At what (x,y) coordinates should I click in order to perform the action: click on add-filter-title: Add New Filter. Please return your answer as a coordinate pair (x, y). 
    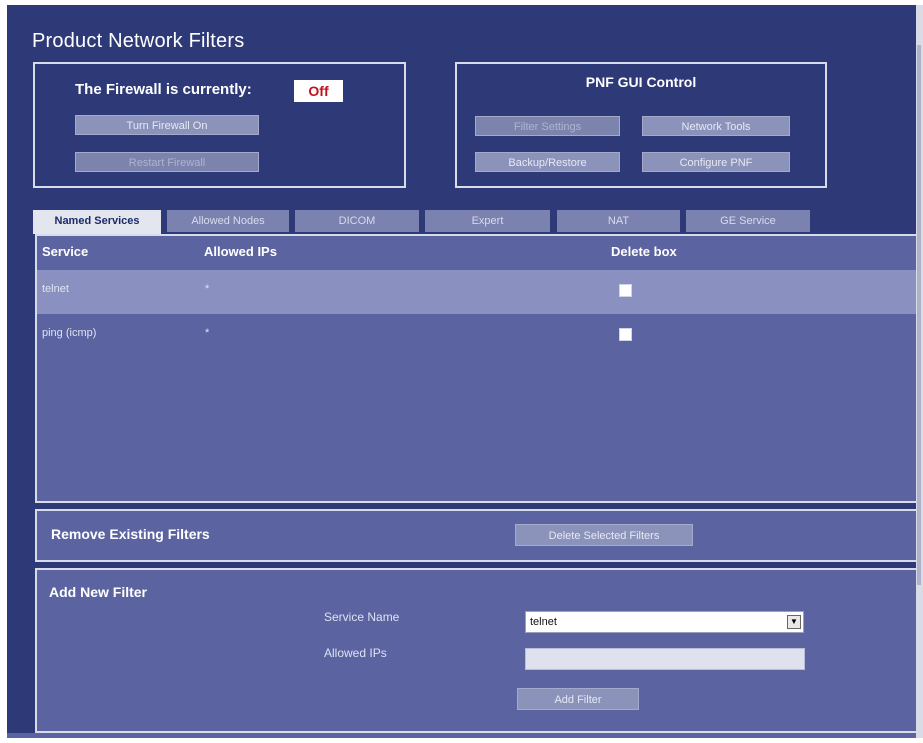
    Looking at the image, I should click on (98, 592).